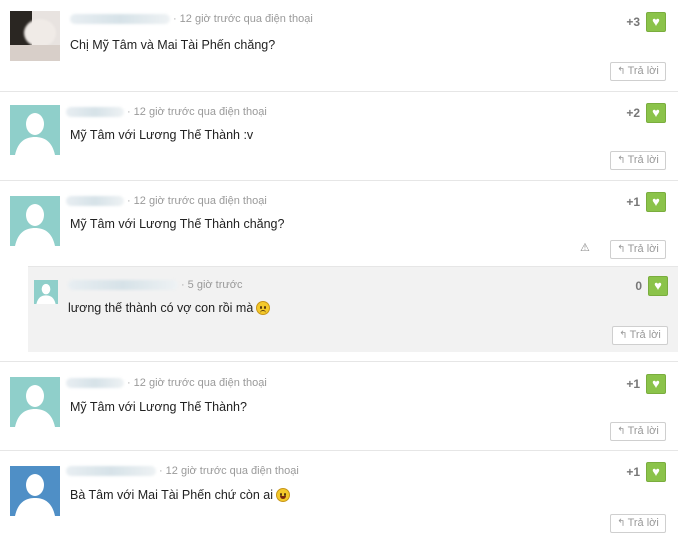  What do you see at coordinates (633, 22) in the screenshot?
I see `vote-score: +3` at bounding box center [633, 22].